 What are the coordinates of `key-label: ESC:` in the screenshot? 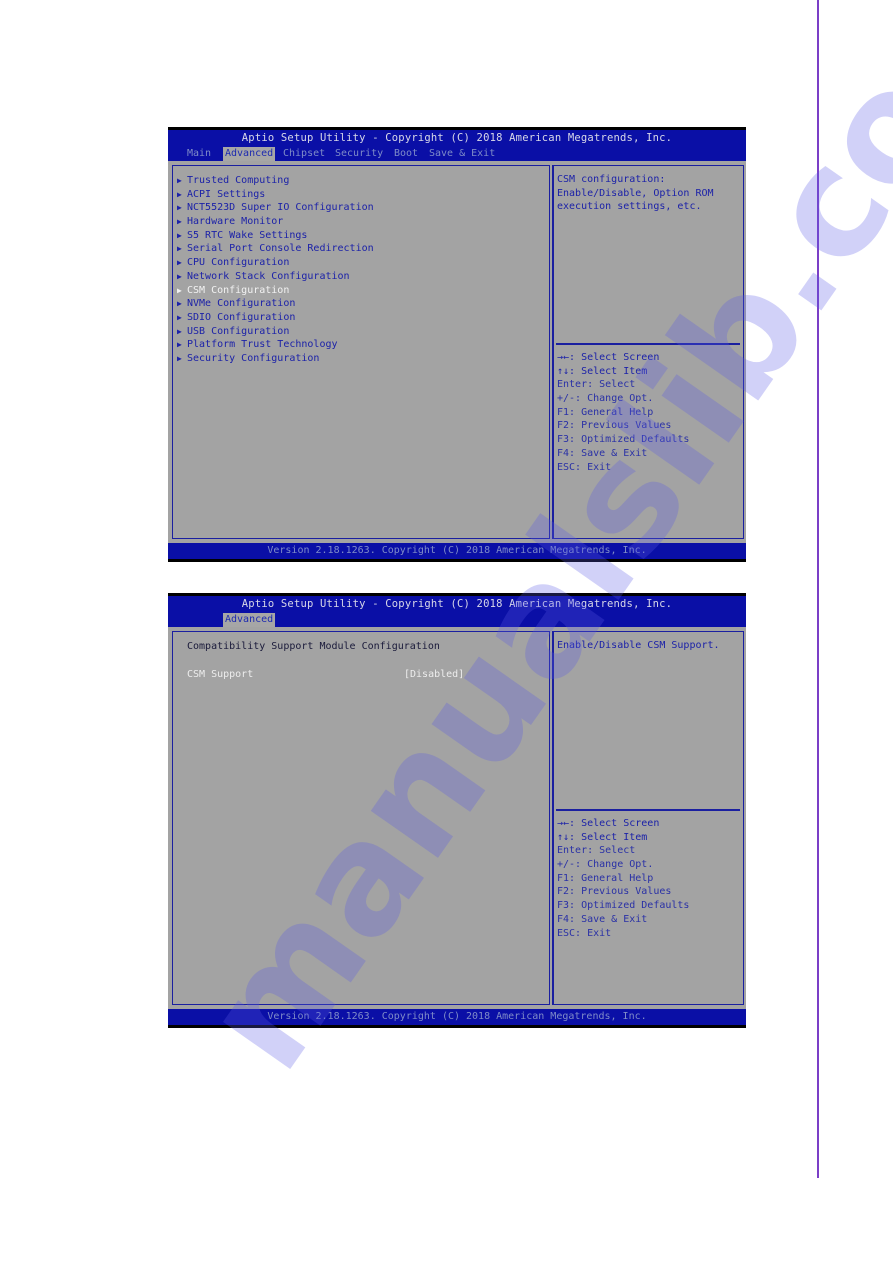 It's located at (569, 467).